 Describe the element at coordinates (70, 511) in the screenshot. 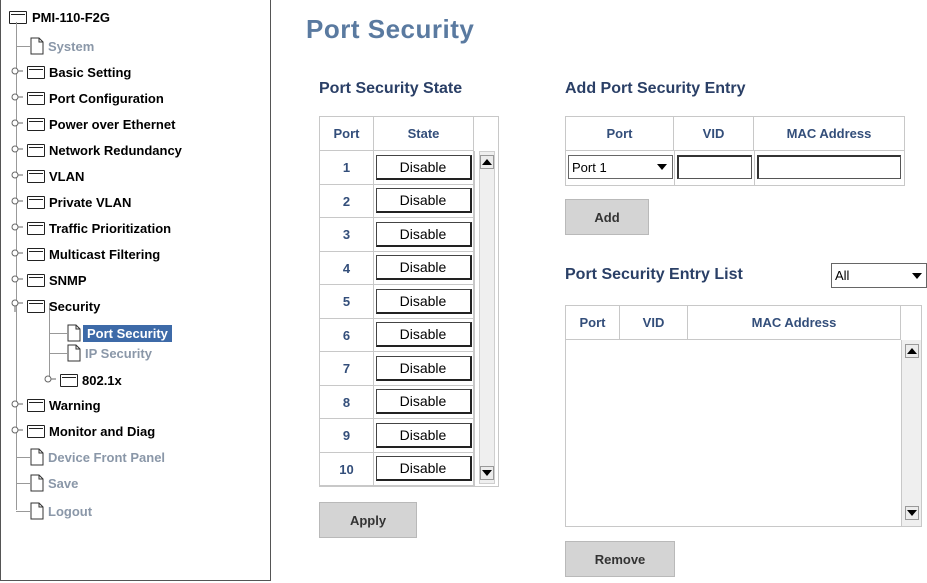

I see `sidebar-item-label: Logout` at that location.